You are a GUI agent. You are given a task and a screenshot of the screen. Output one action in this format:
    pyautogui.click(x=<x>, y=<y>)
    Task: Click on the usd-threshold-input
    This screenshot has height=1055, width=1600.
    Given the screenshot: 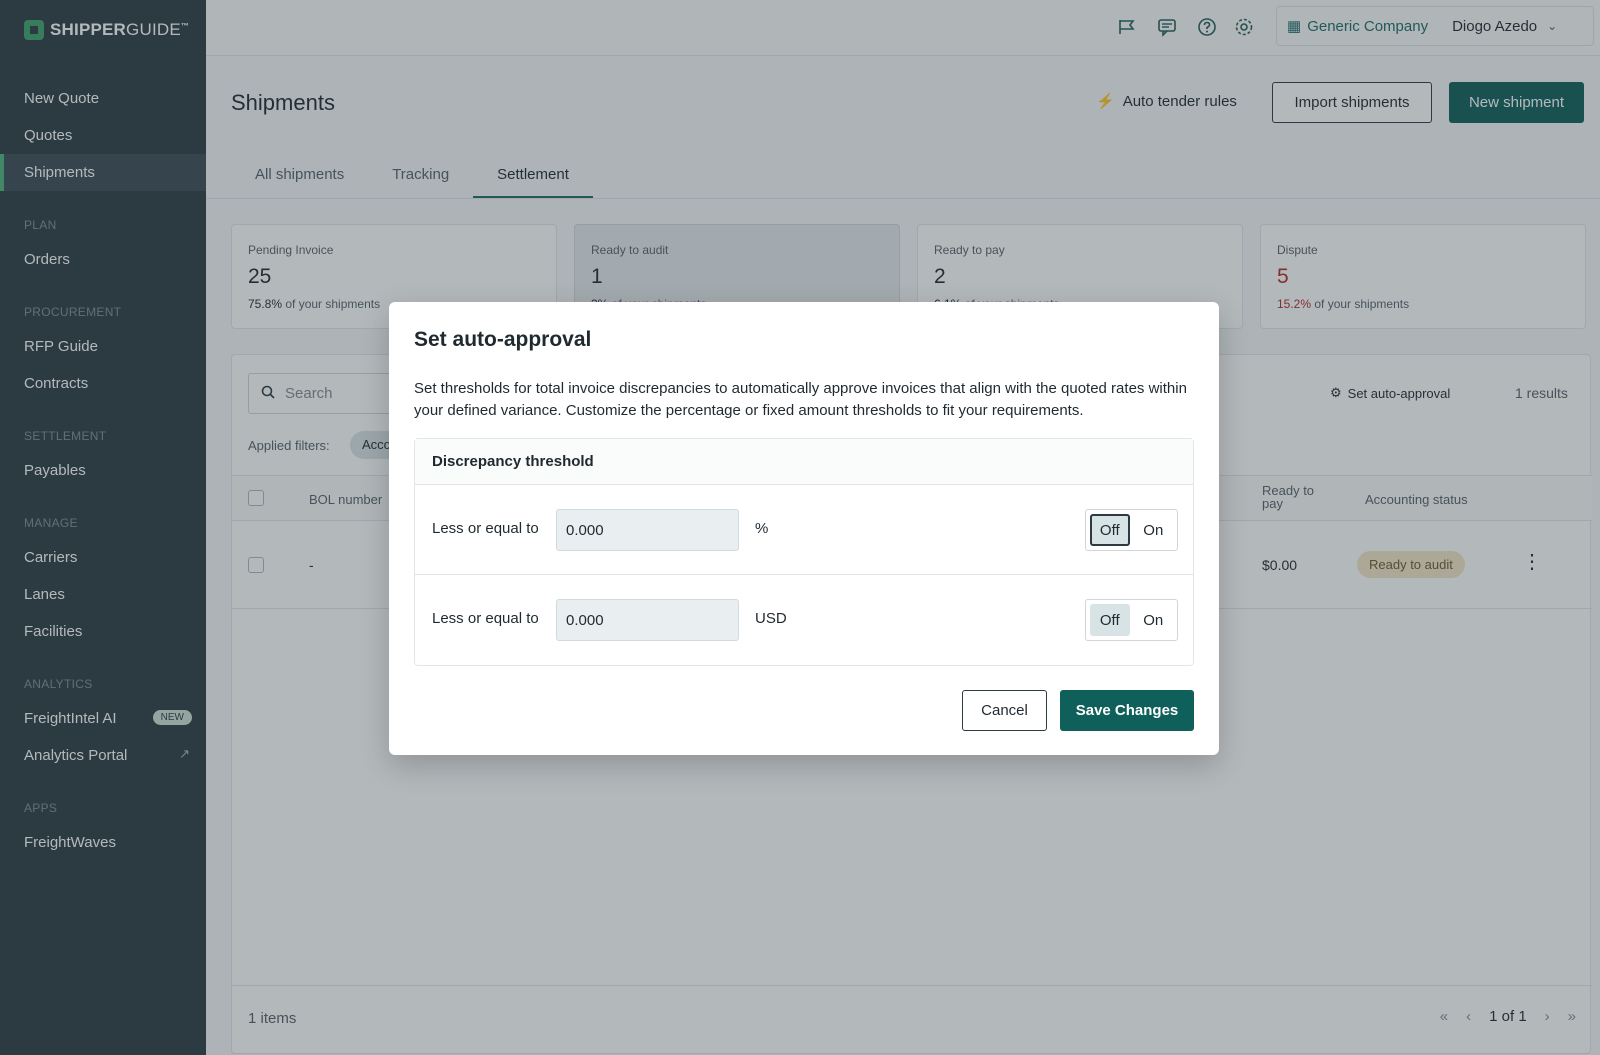 What is the action you would take?
    pyautogui.click(x=647, y=620)
    